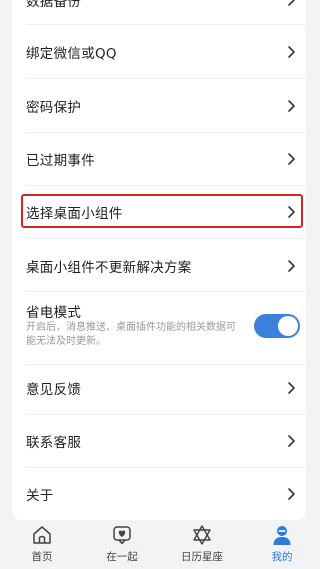 This screenshot has height=569, width=320. Describe the element at coordinates (131, 334) in the screenshot. I see `power-saving-description: 开启后，消息推送、桌面插件功能的相关数据可能无法及时更新。` at that location.